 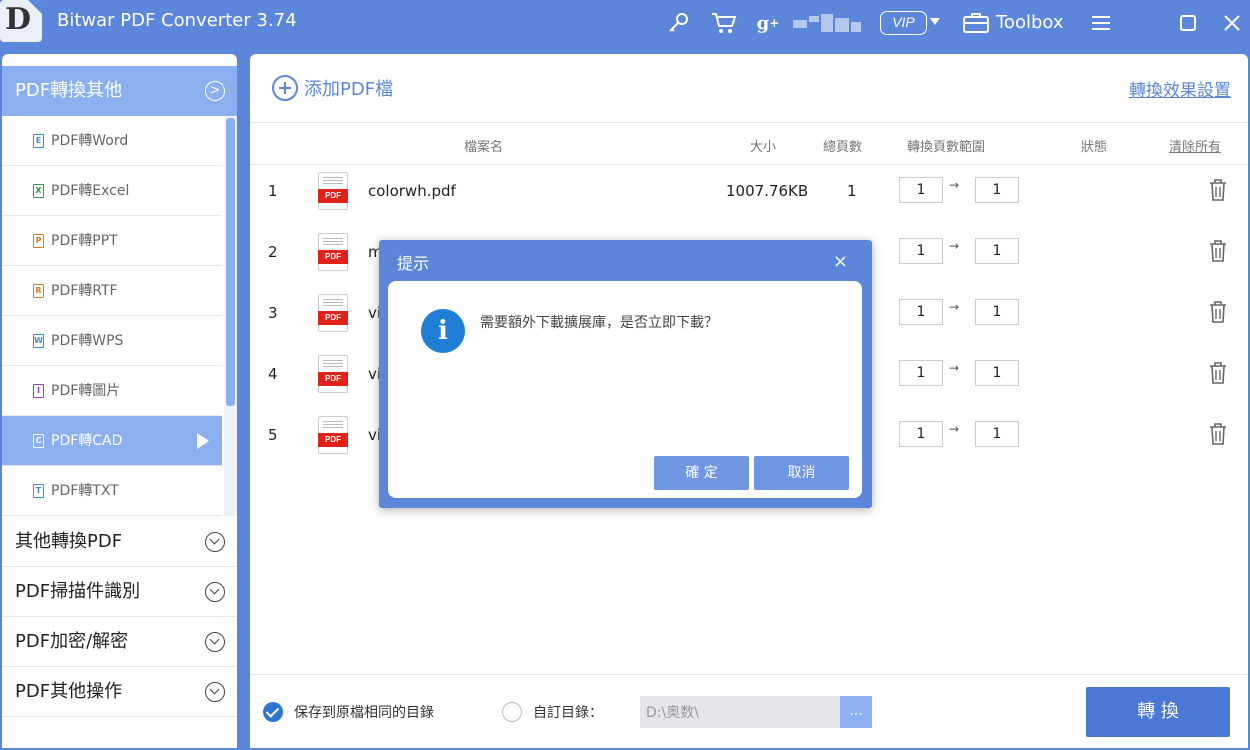 I want to click on confirm-button: 確 定, so click(x=701, y=473).